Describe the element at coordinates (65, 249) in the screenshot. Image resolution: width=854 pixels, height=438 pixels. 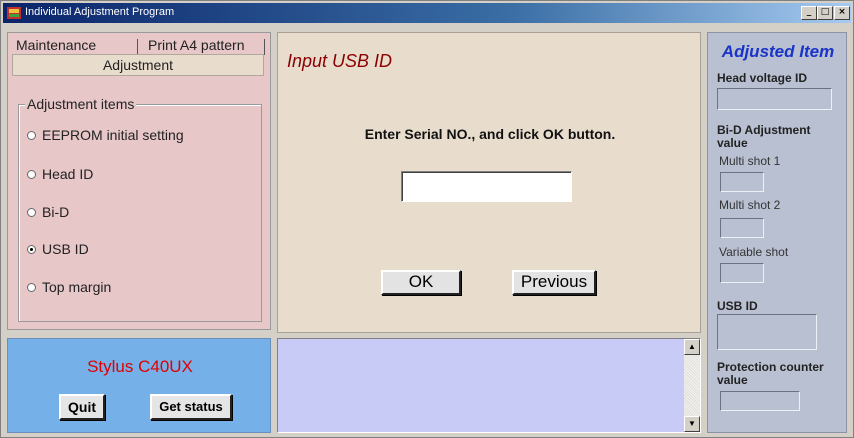
I see `radio-label: USB ID` at that location.